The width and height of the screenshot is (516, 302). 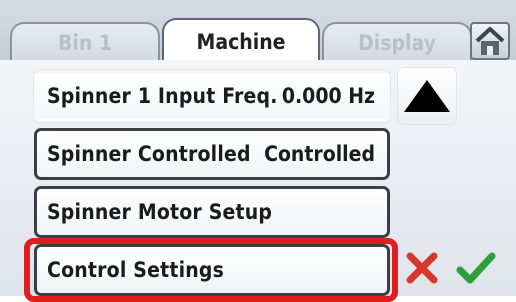 I want to click on home-icon, so click(x=490, y=41).